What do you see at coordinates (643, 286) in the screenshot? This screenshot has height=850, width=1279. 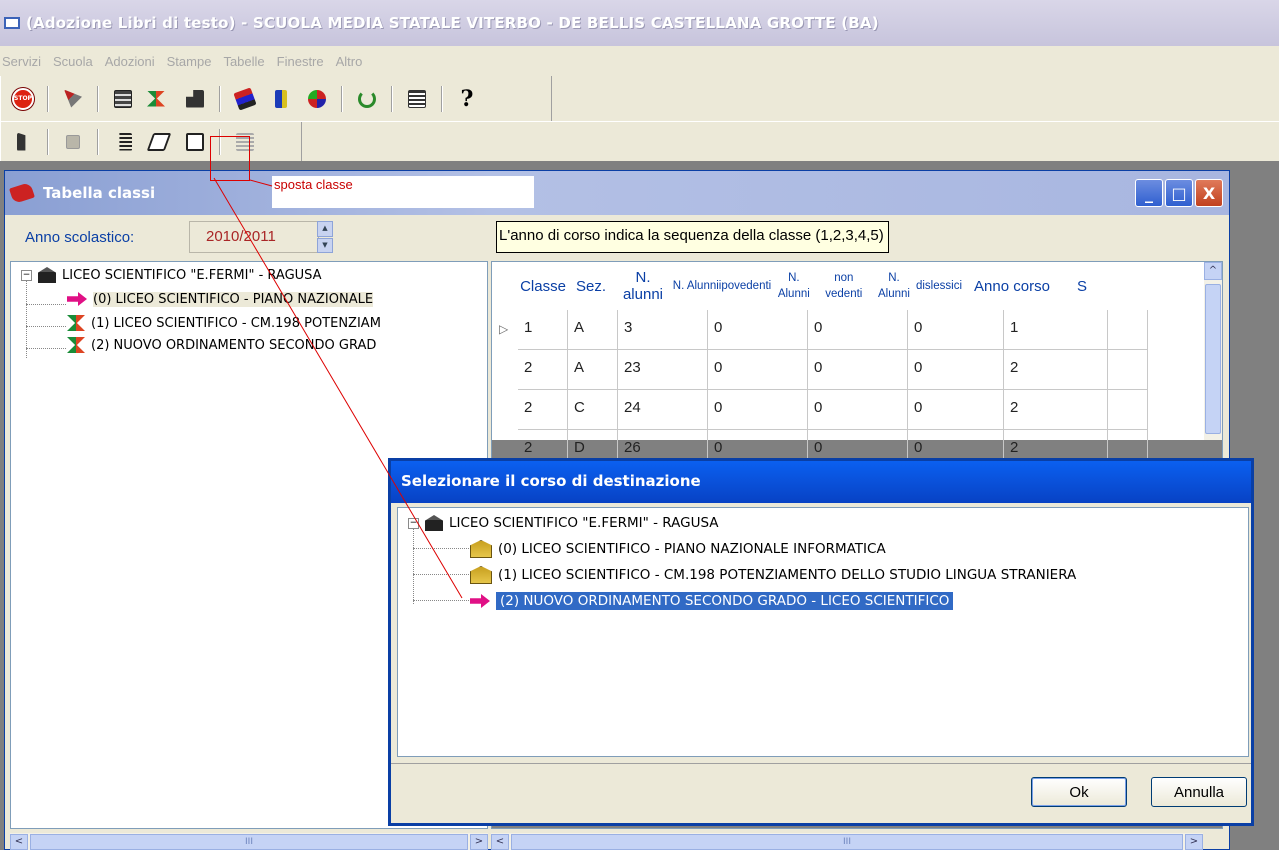 I see `grid-column-header: N. alunni` at bounding box center [643, 286].